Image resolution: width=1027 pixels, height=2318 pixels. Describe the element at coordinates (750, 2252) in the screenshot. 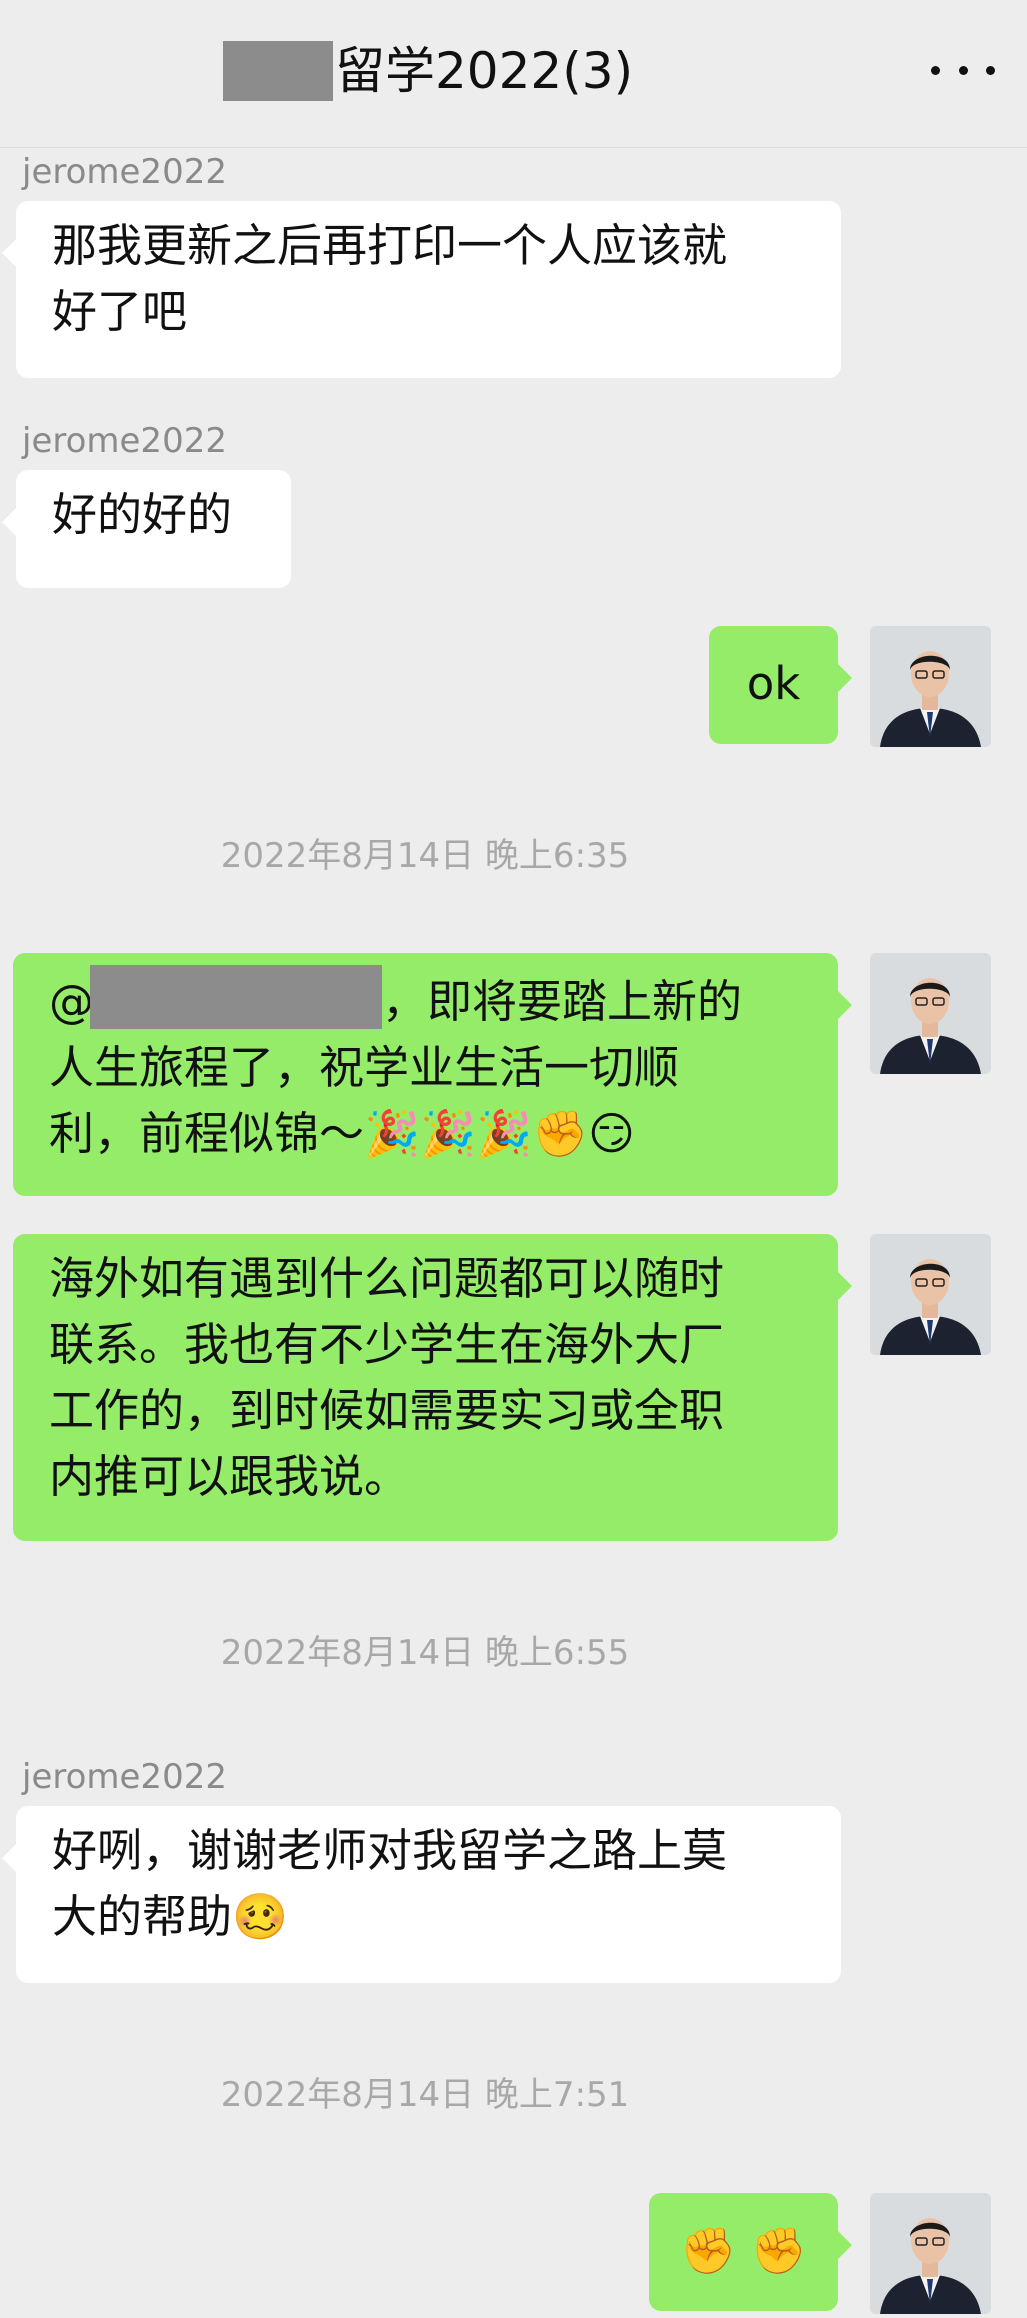

I see `message-bubble-outgoing: ✊ ✊` at that location.